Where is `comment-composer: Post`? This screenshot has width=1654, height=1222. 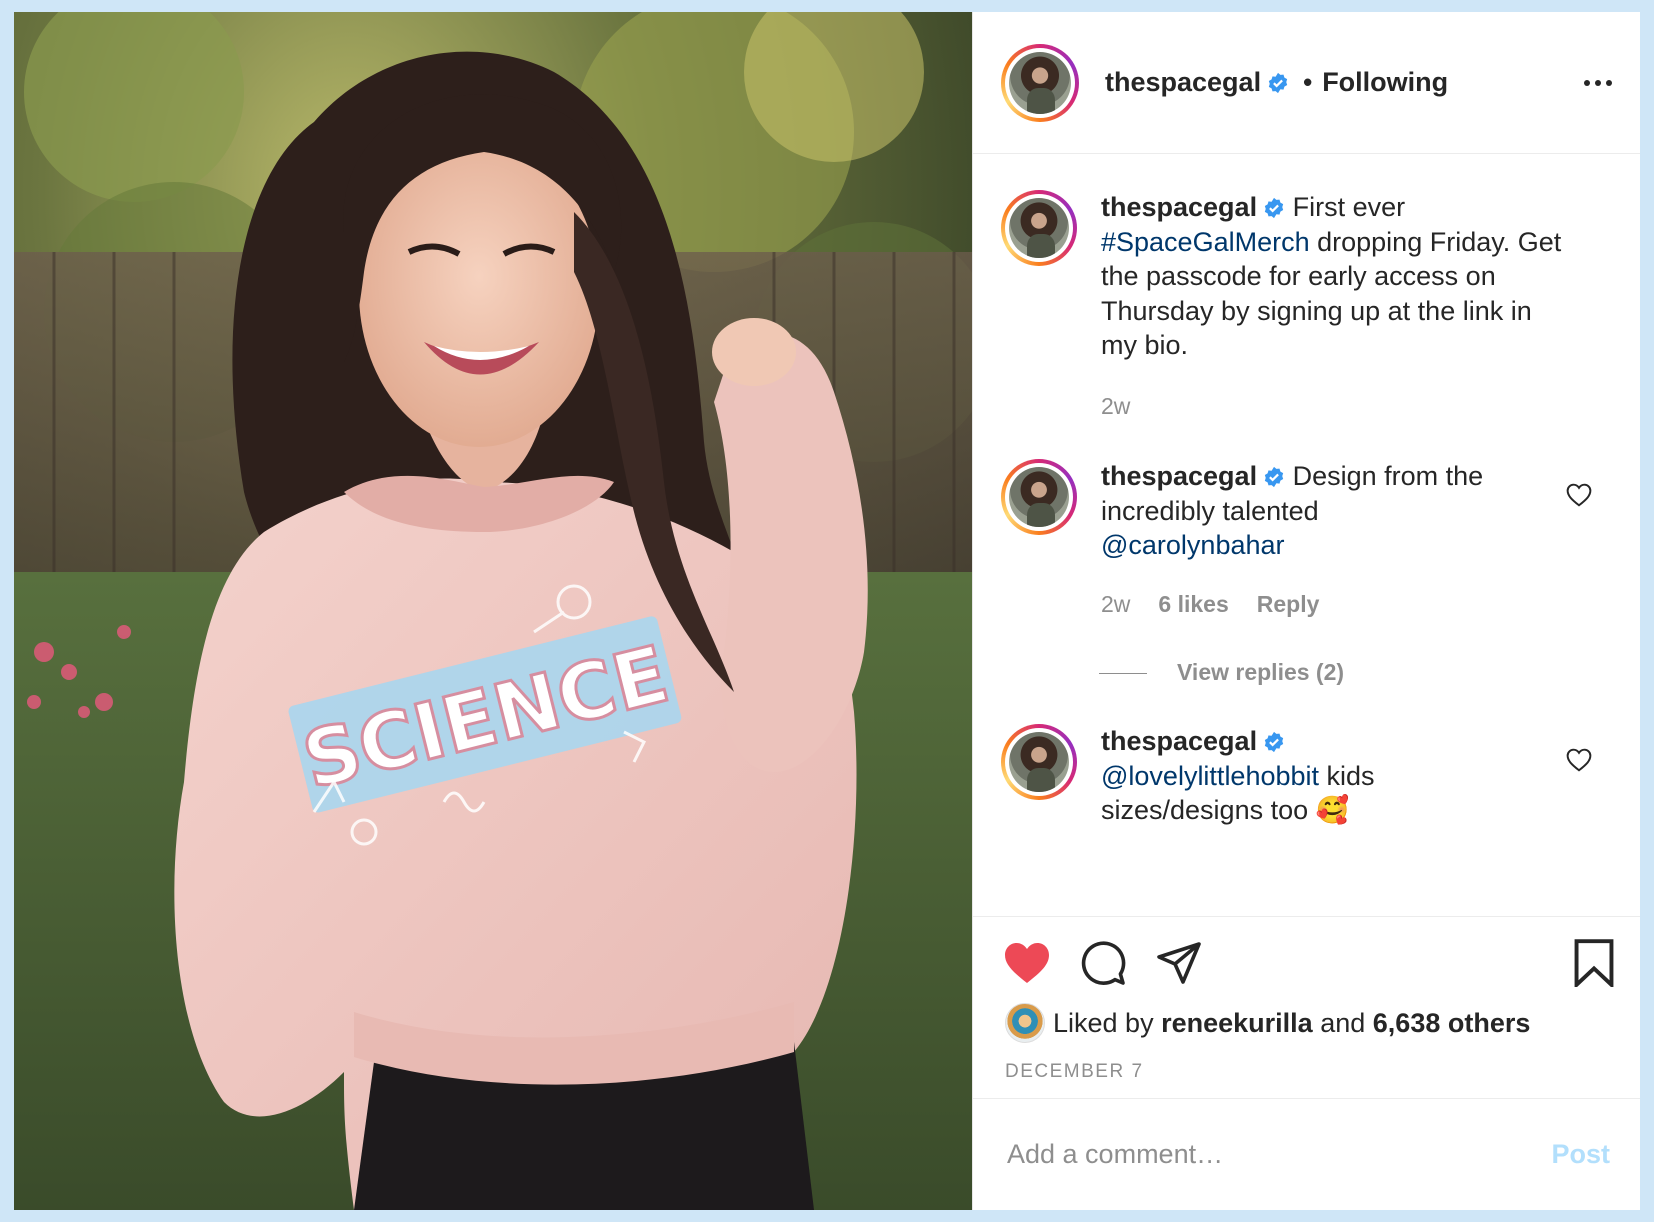
comment-composer: Post is located at coordinates (1306, 1154).